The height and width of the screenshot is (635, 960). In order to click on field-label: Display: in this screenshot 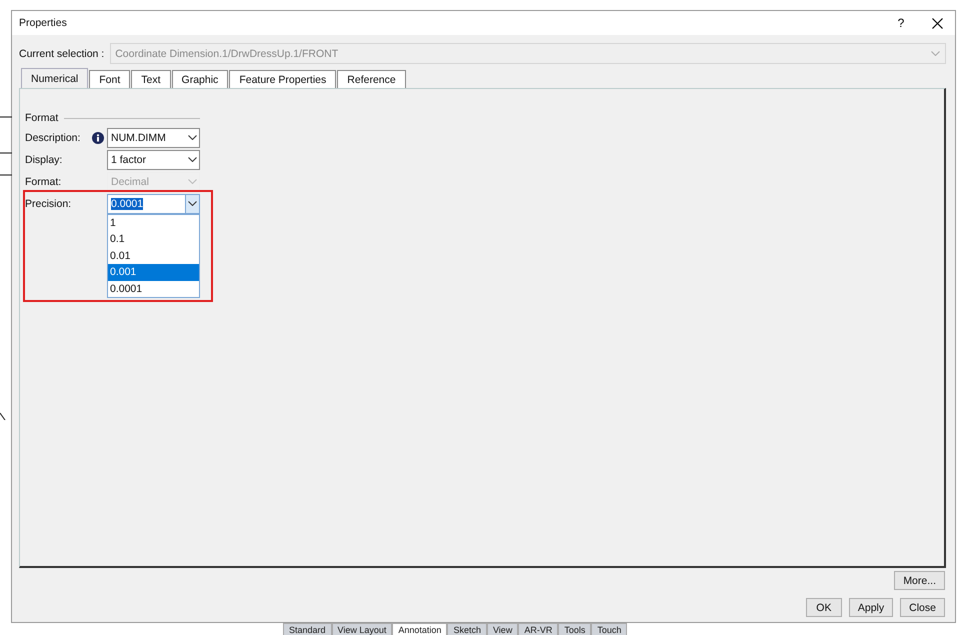, I will do `click(44, 160)`.